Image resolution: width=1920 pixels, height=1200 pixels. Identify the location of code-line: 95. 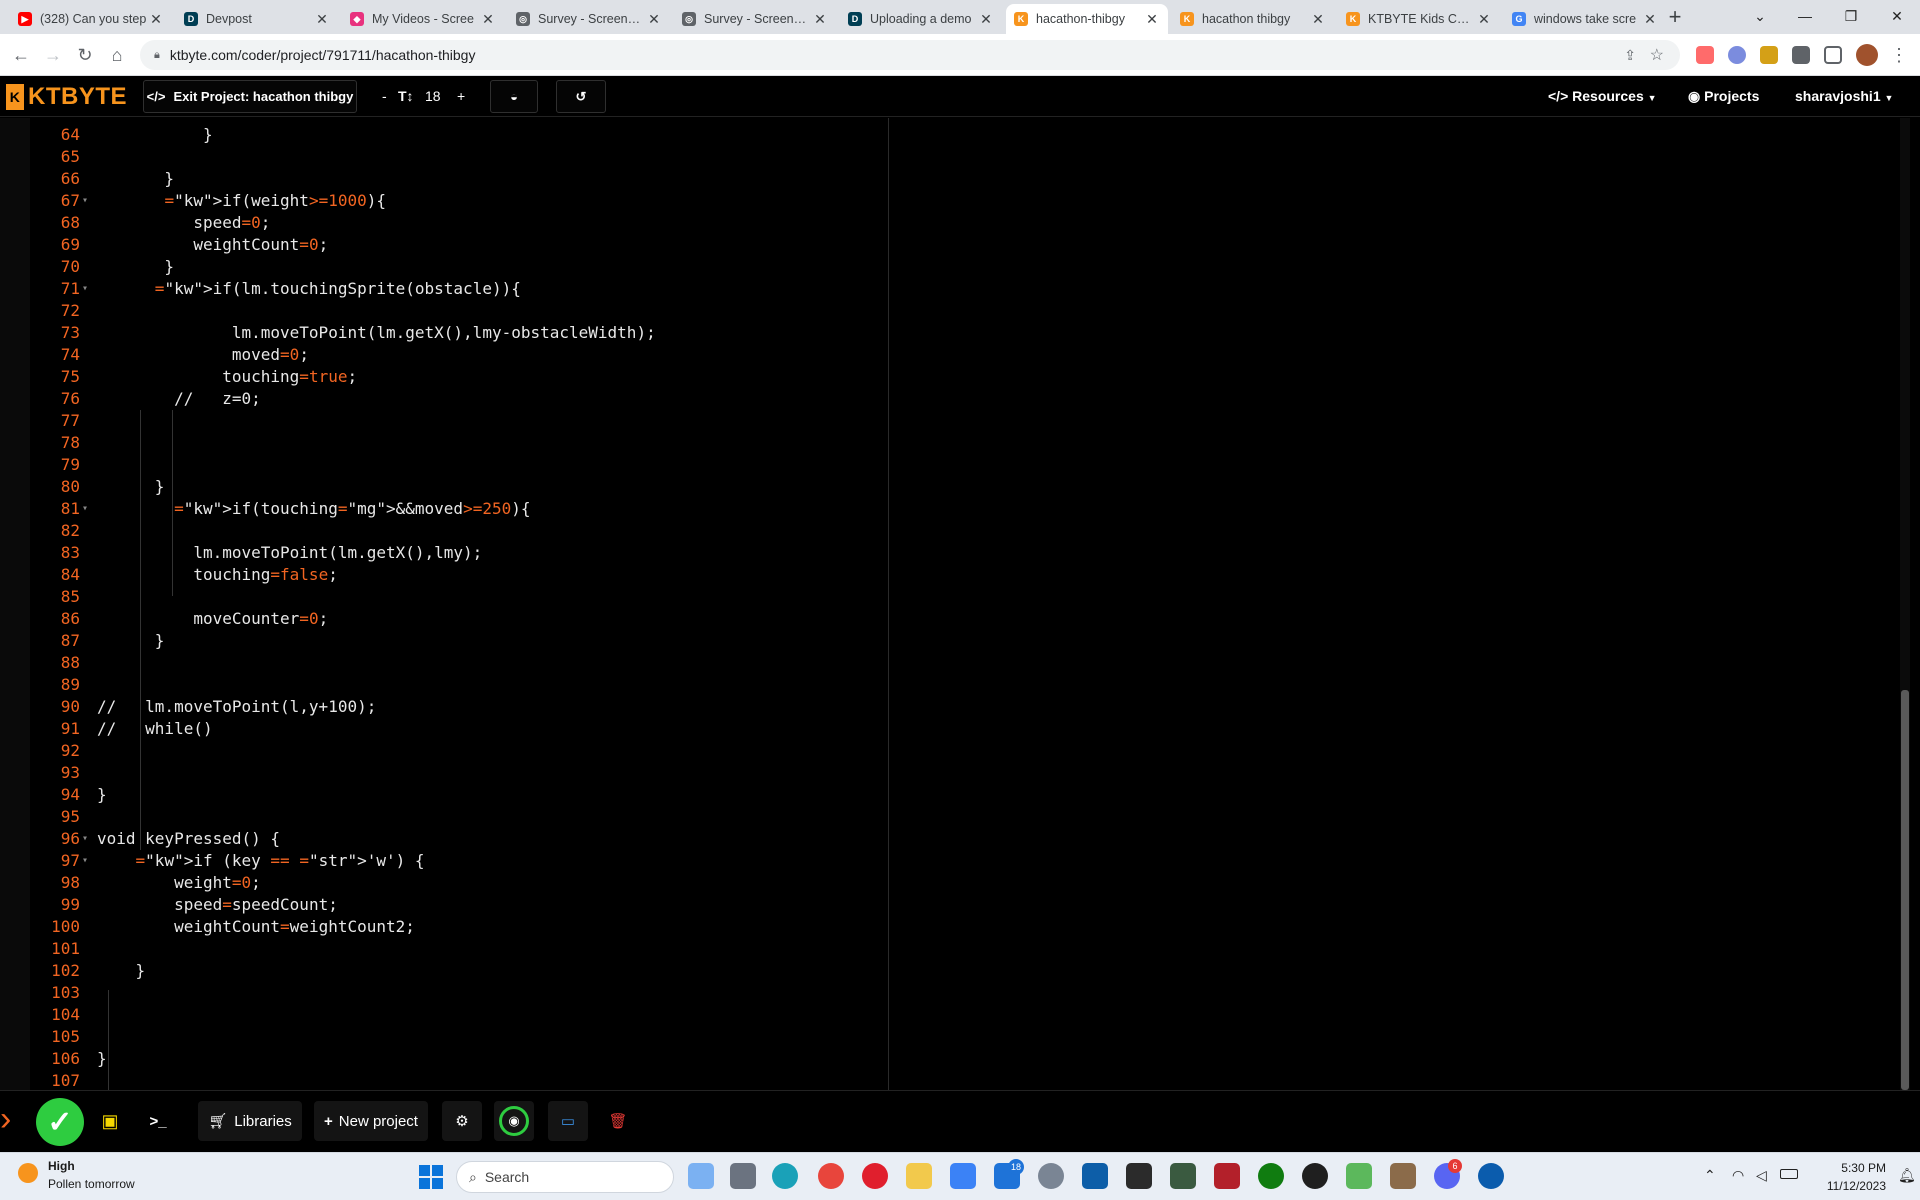
(455, 817).